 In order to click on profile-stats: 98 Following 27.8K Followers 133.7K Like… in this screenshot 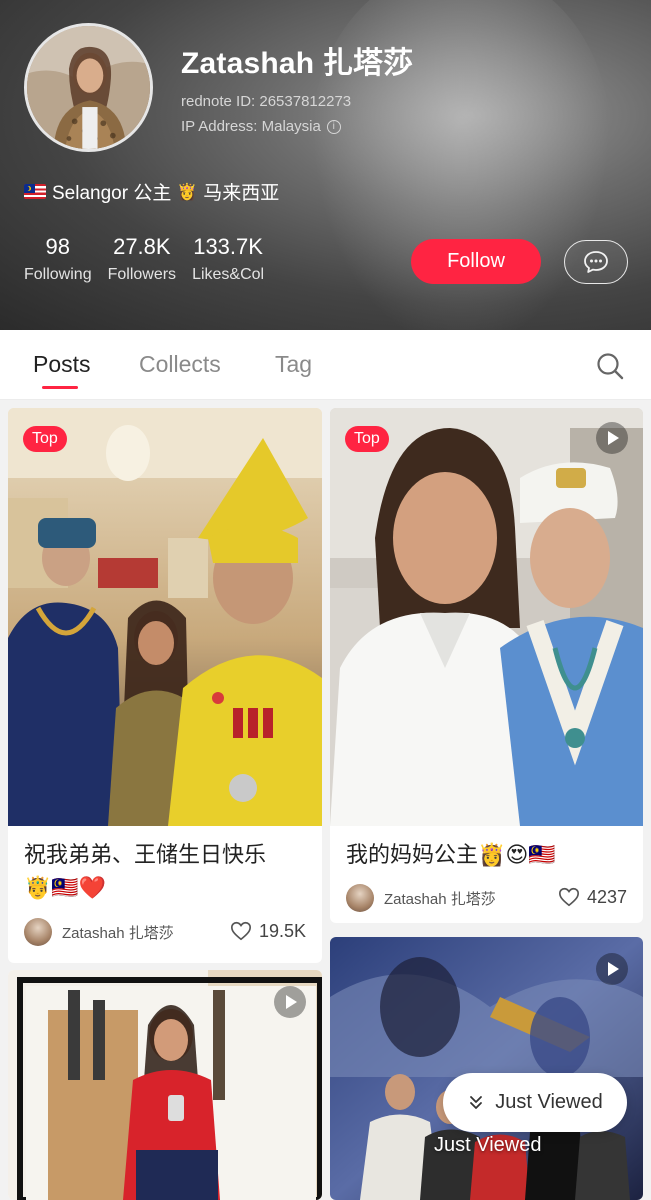, I will do `click(144, 259)`.